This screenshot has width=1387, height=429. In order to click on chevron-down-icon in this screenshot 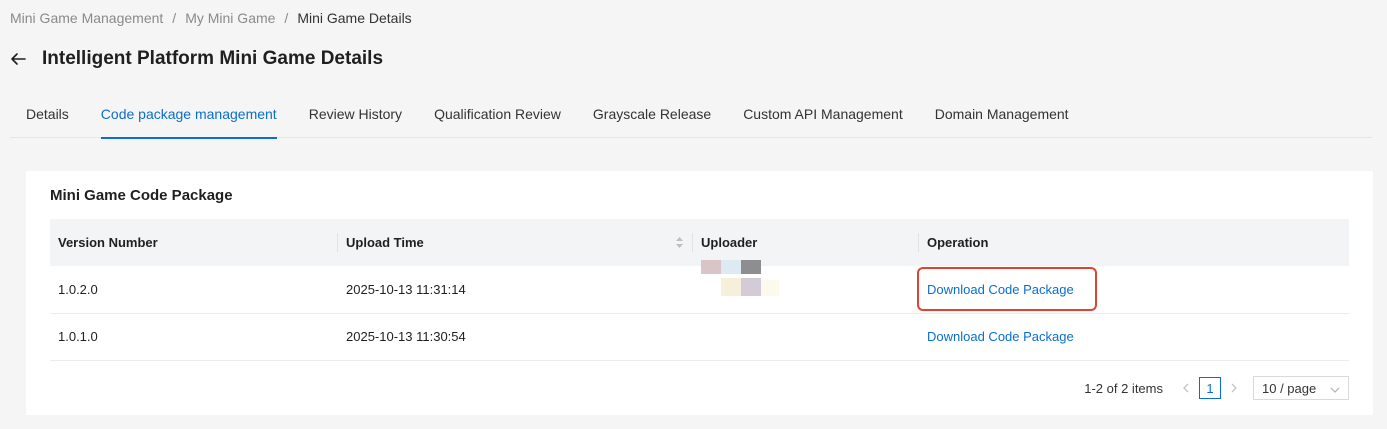, I will do `click(1335, 388)`.